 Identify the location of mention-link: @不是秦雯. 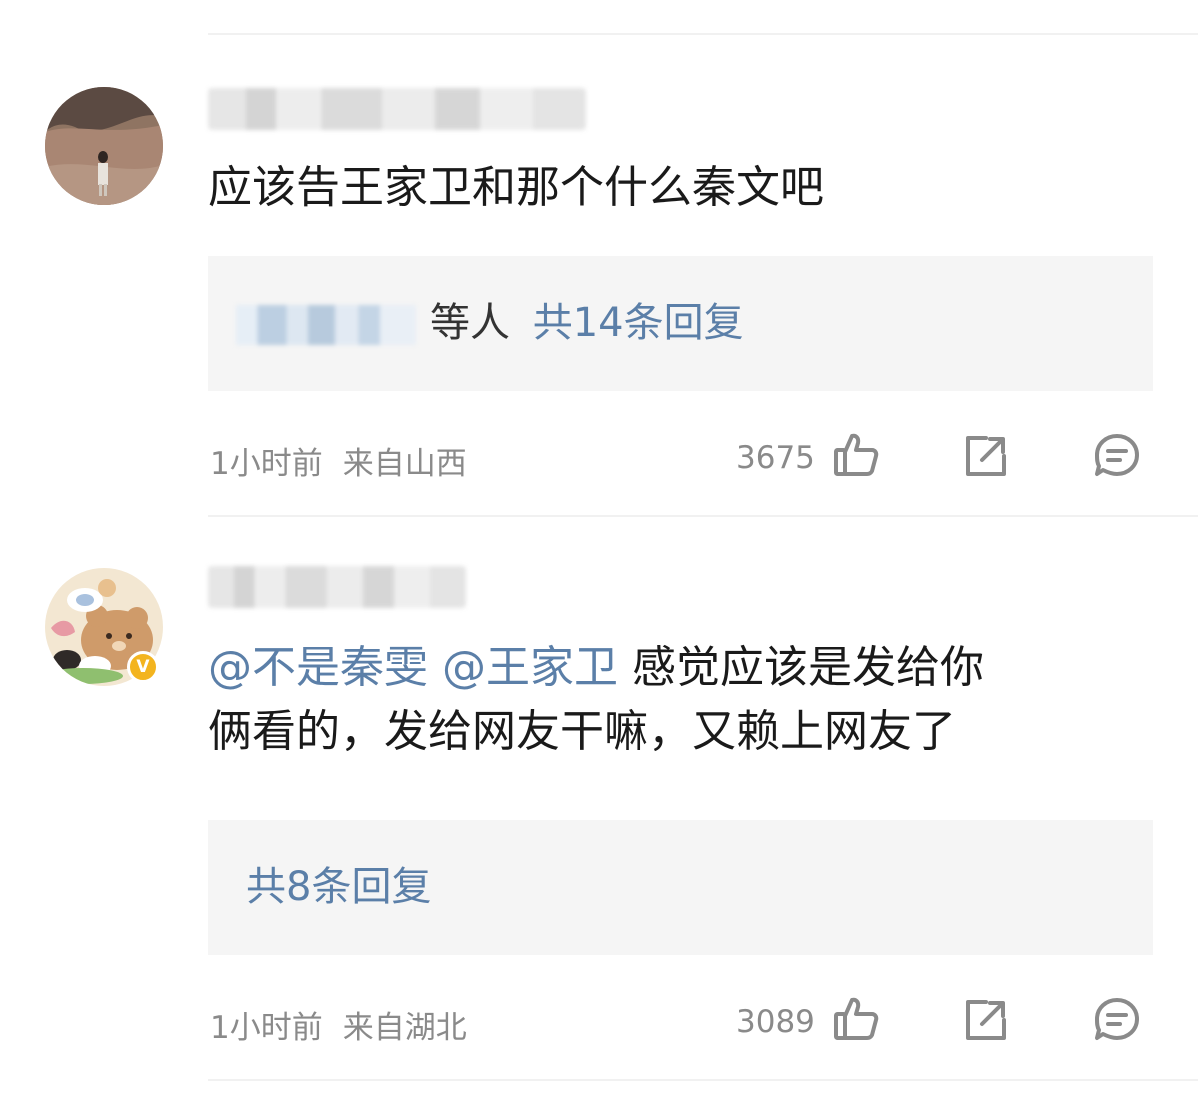
(318, 667).